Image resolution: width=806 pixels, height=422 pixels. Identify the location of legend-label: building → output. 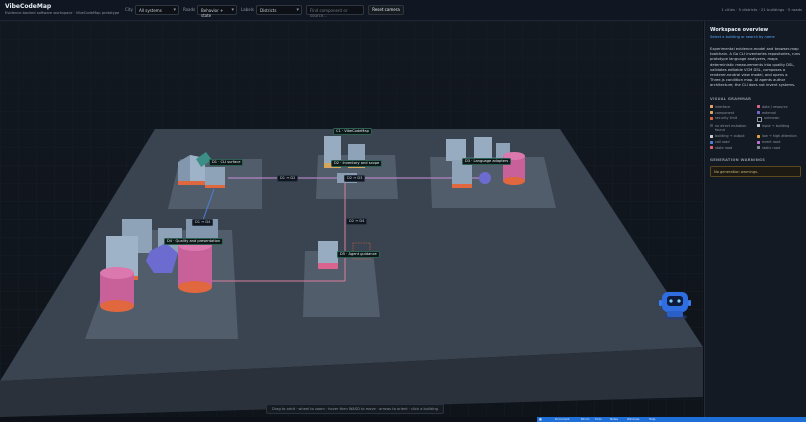
(730, 135).